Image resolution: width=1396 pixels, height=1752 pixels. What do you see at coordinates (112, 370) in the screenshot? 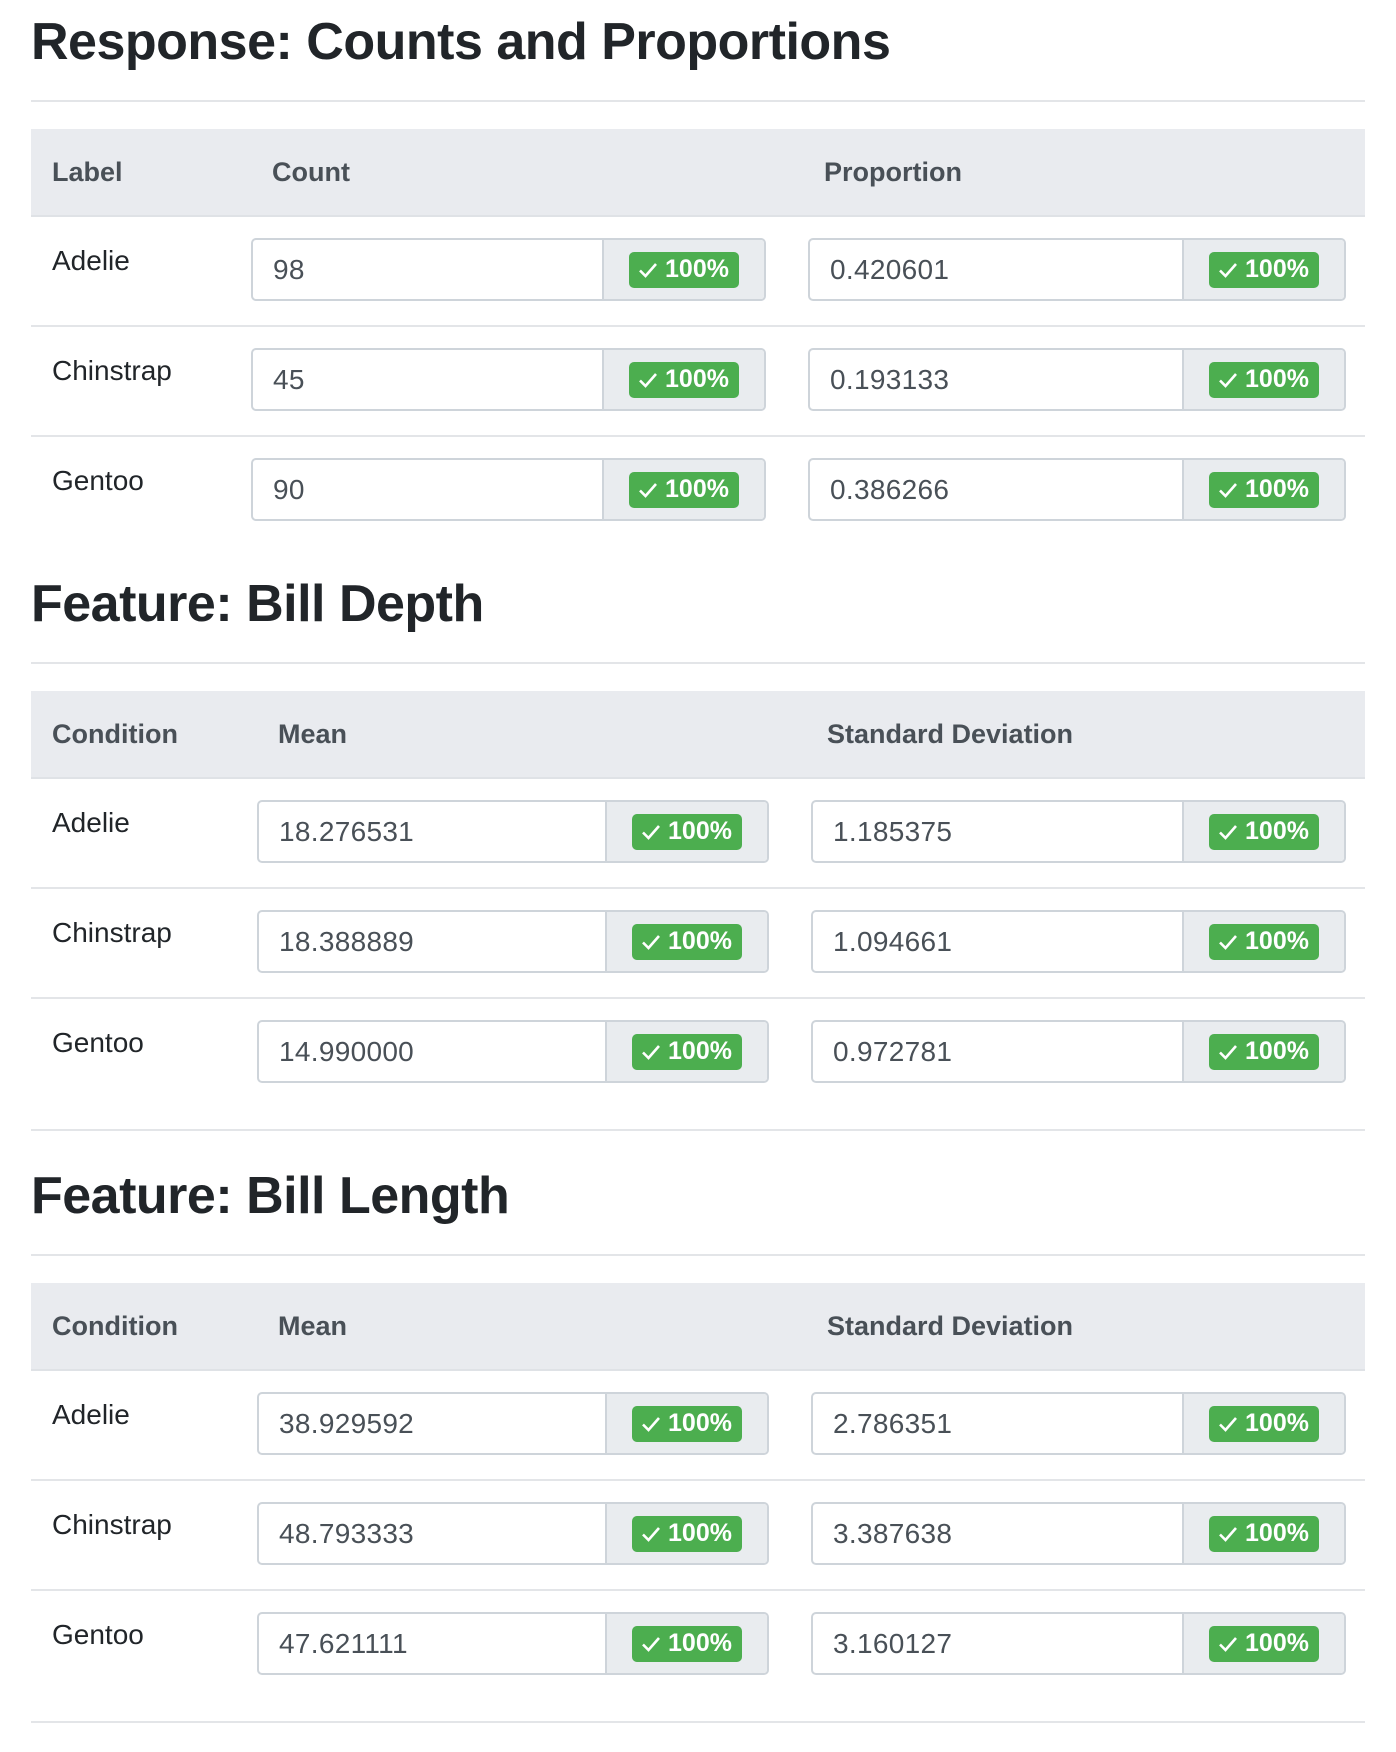
I see `row-label: Chinstrap` at bounding box center [112, 370].